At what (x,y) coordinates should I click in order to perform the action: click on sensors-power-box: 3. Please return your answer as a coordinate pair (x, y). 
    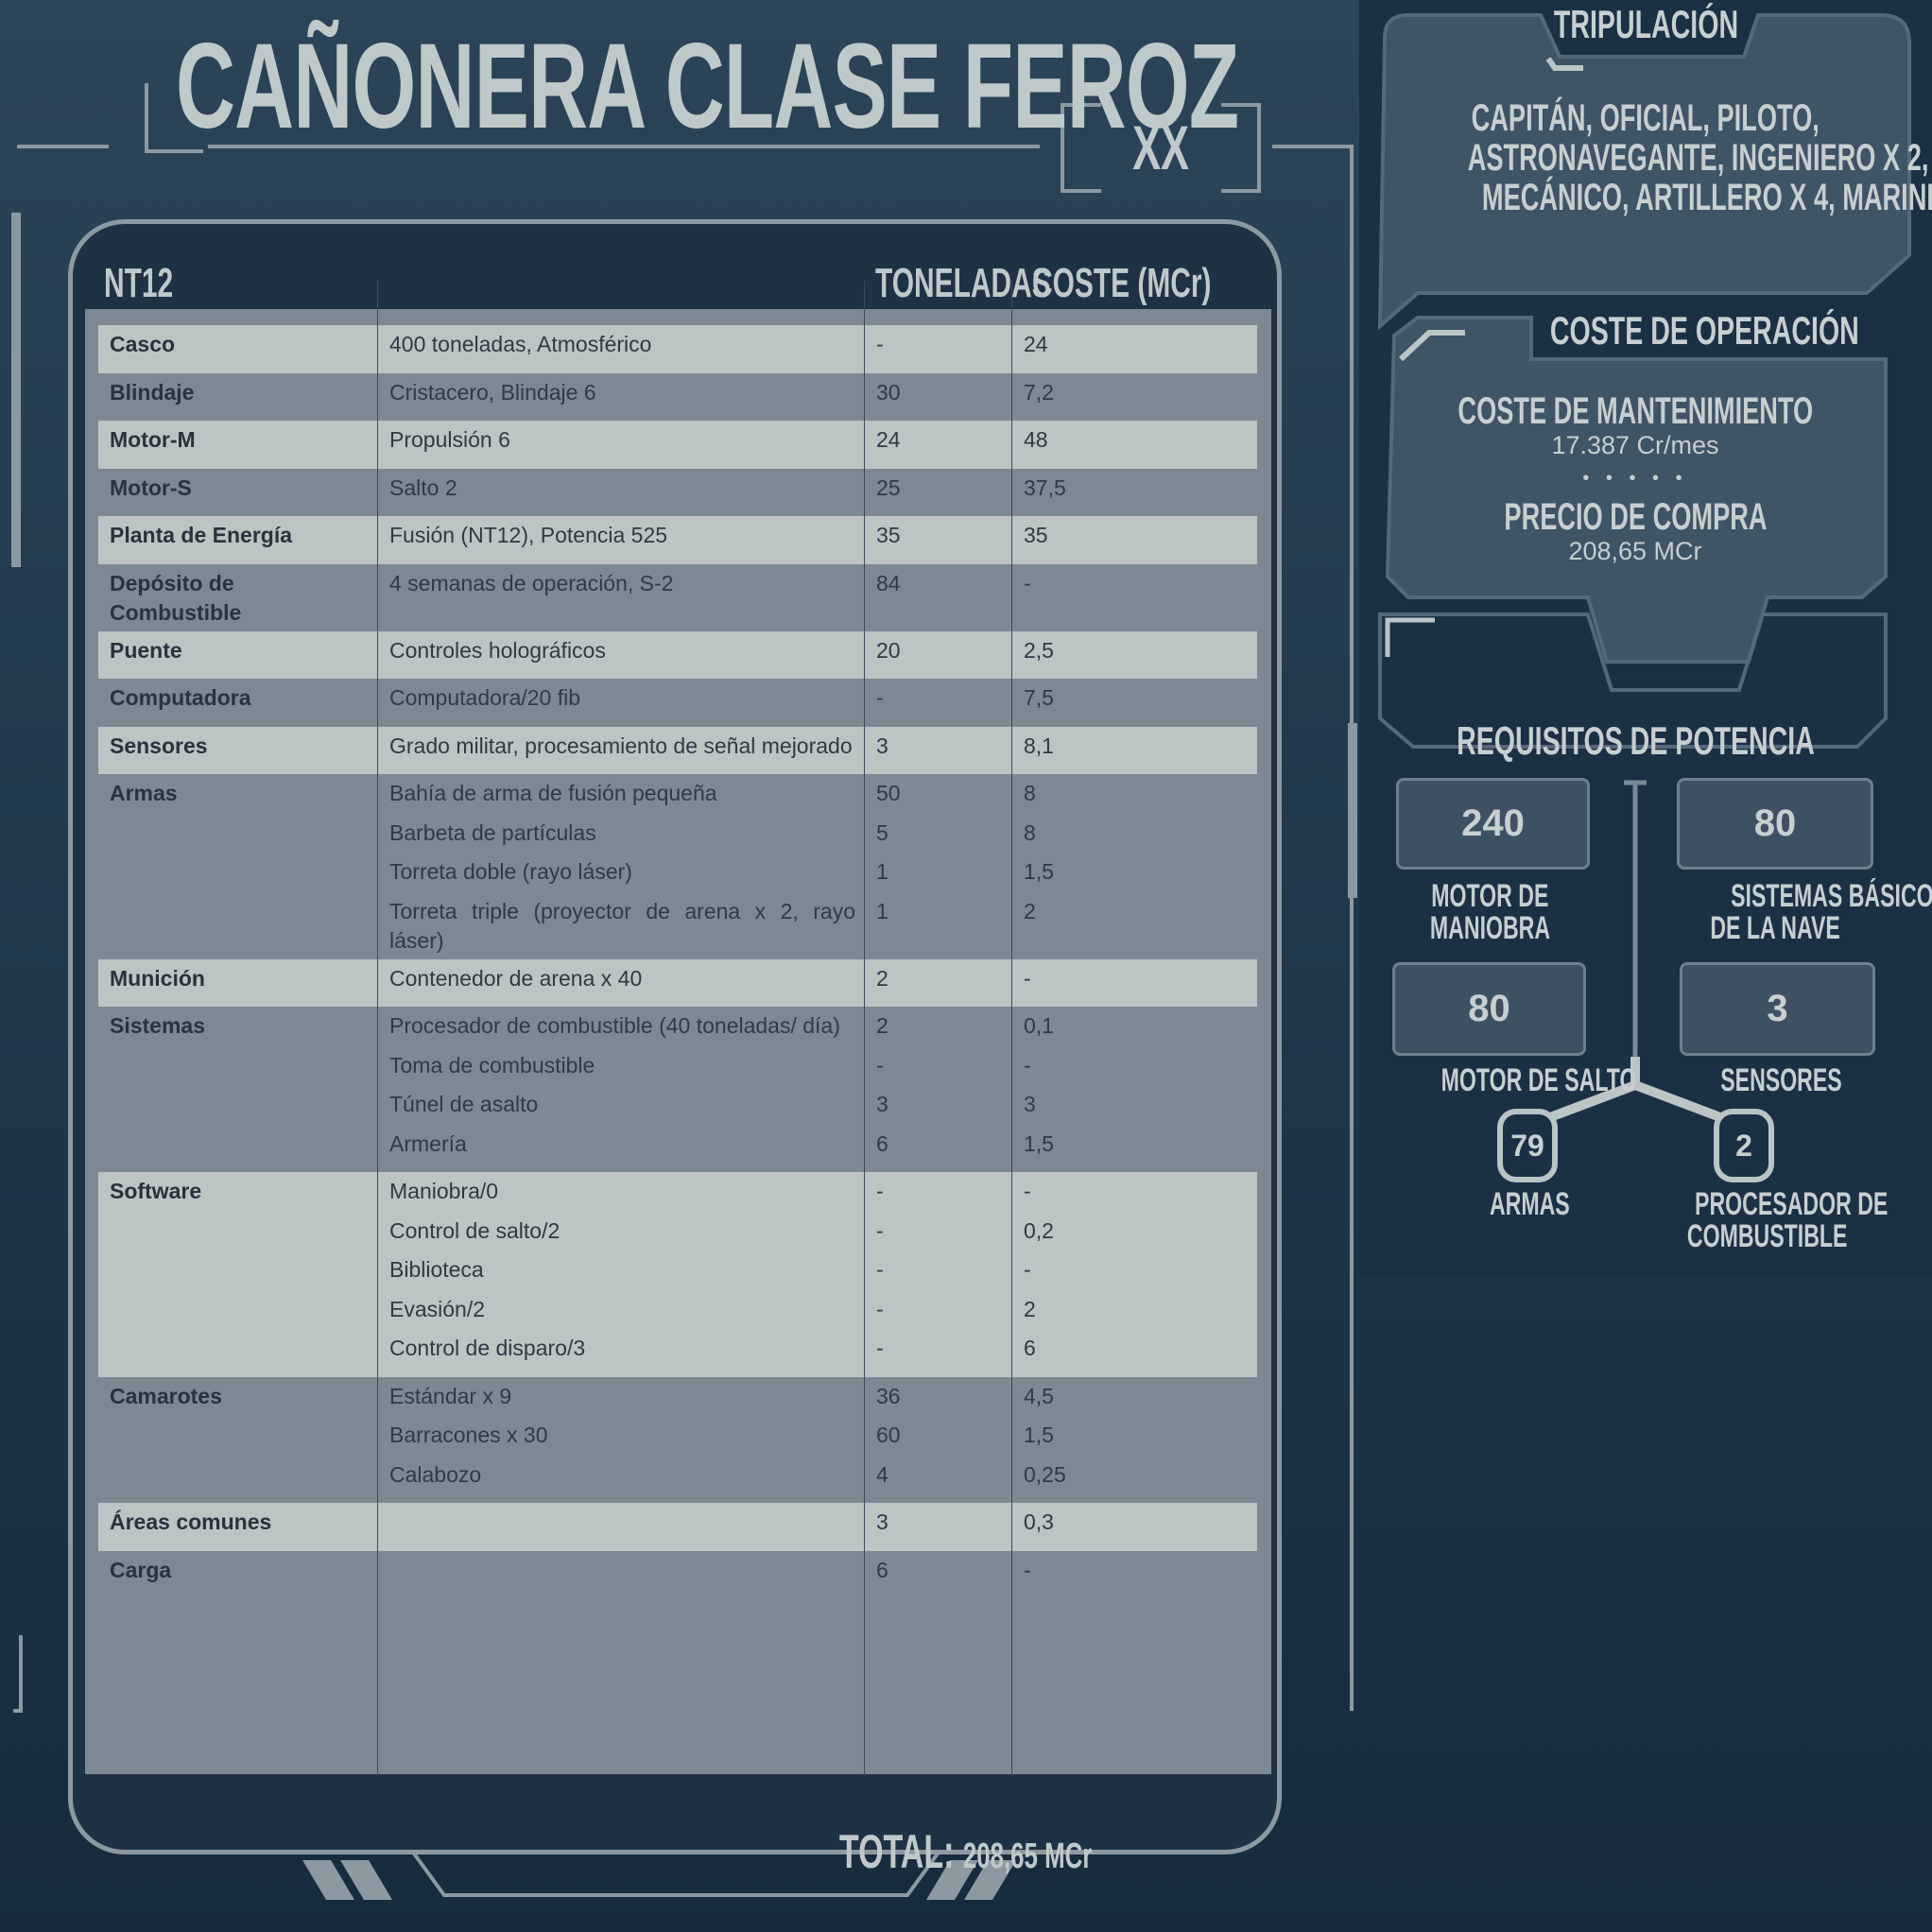
    Looking at the image, I should click on (1778, 1009).